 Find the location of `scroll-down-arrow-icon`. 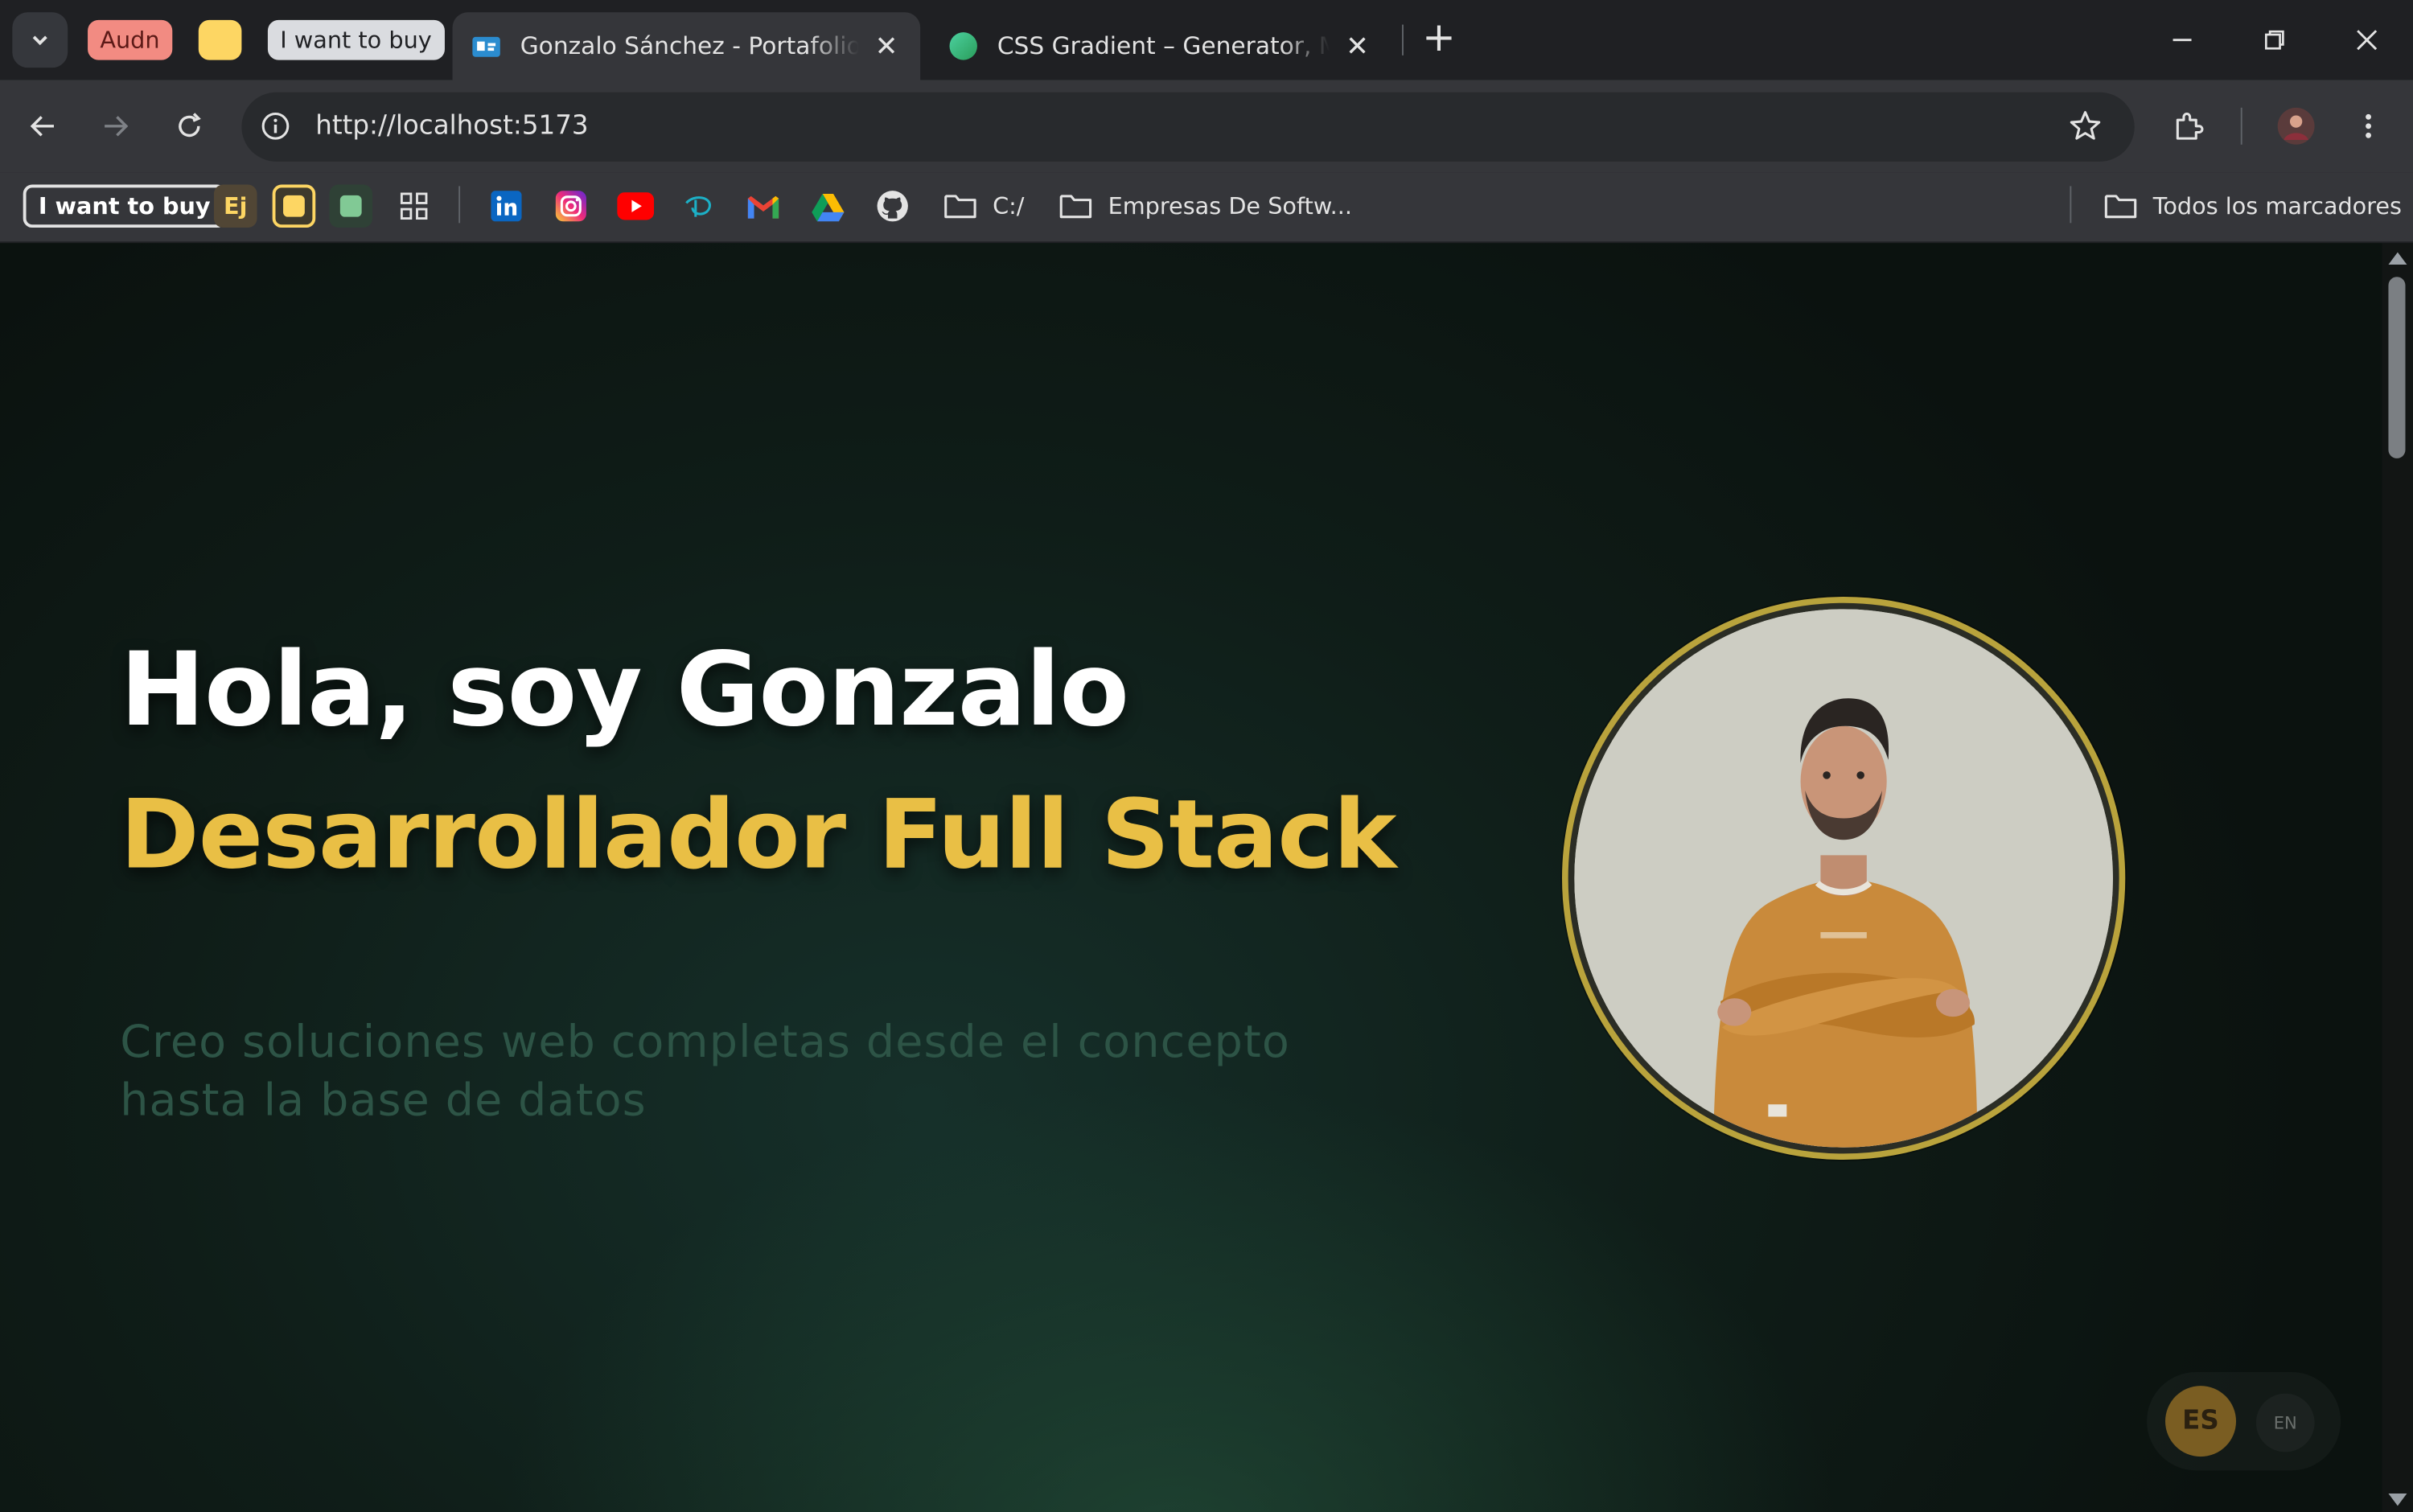

scroll-down-arrow-icon is located at coordinates (2397, 1500).